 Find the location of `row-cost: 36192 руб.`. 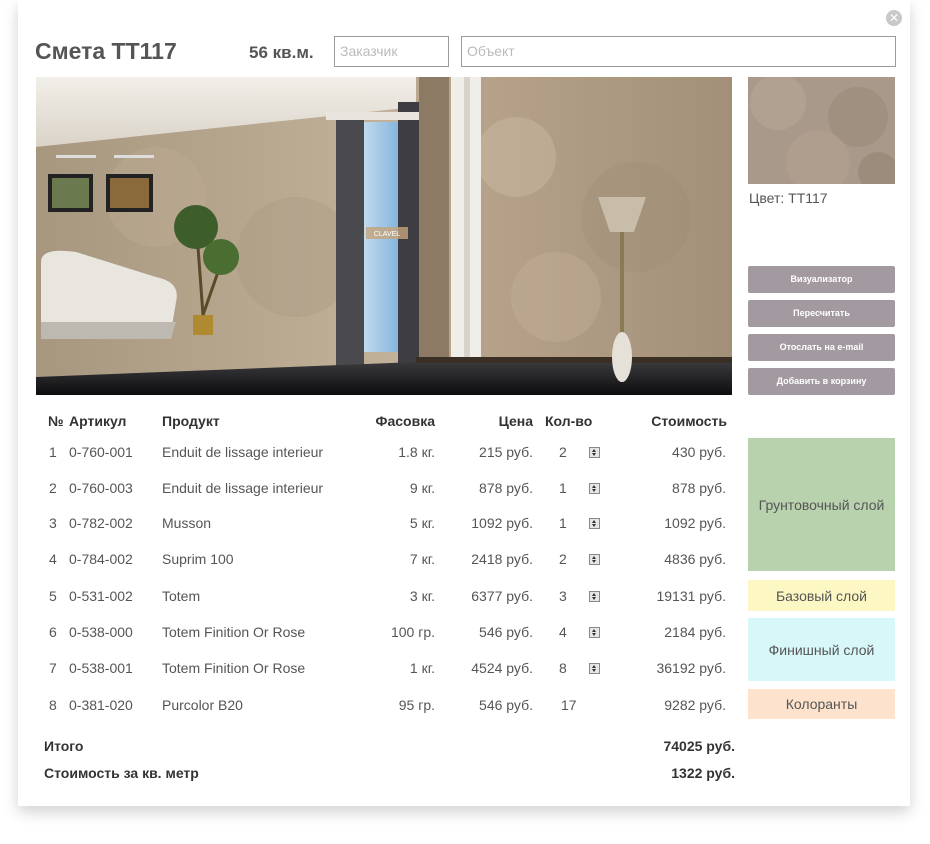

row-cost: 36192 руб. is located at coordinates (691, 668).